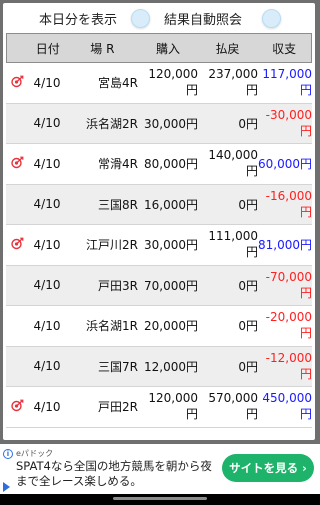 This screenshot has width=320, height=505. Describe the element at coordinates (118, 164) in the screenshot. I see `row-venue: 常滑4R` at that location.